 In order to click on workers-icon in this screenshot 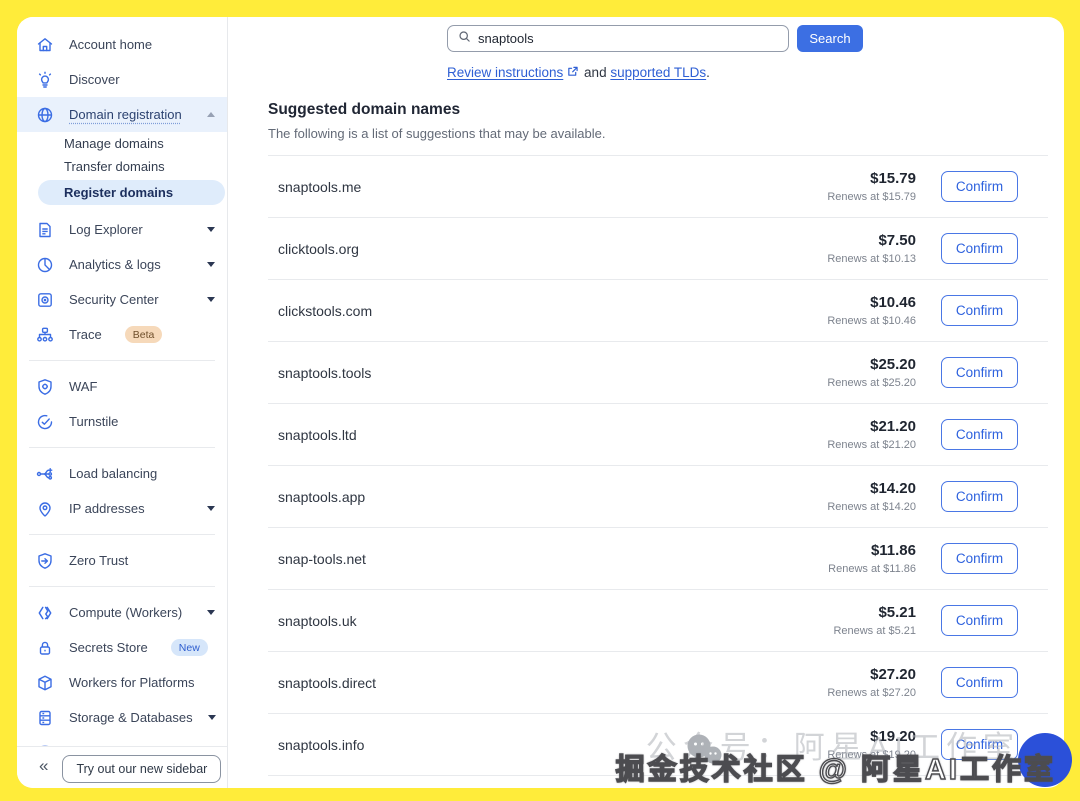, I will do `click(45, 613)`.